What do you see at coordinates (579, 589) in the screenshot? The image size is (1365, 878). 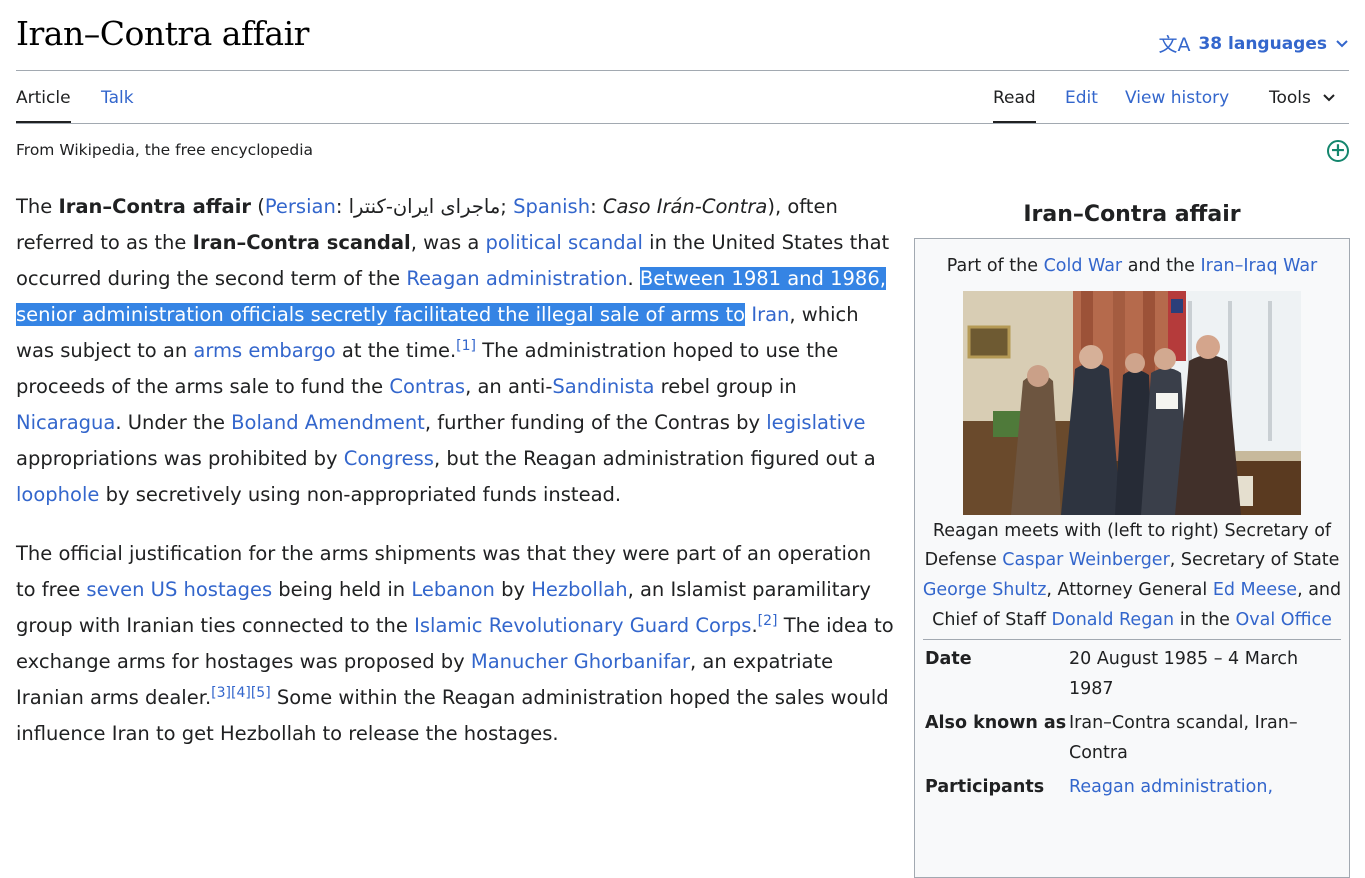 I see `link-hezbollah: Hezbollah` at bounding box center [579, 589].